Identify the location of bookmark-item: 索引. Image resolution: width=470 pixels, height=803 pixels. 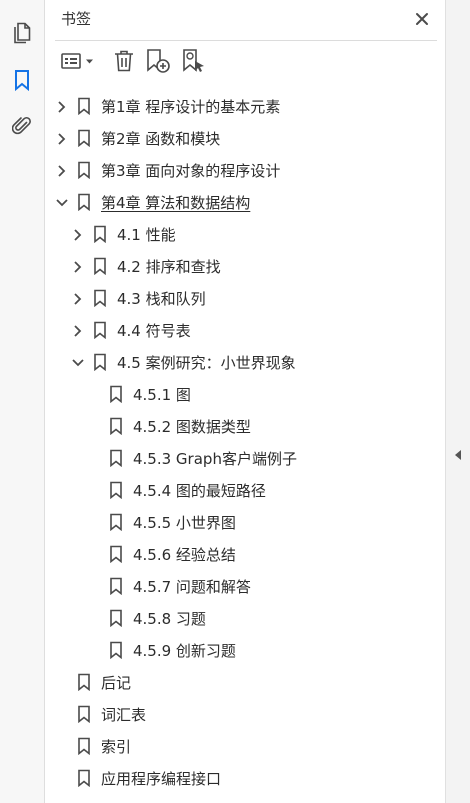
(245, 747).